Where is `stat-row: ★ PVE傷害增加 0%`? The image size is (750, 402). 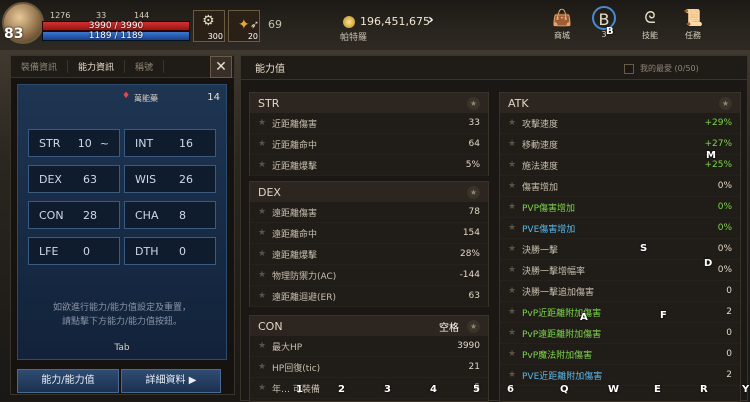
stat-row: ★ PVE傷害增加 0% is located at coordinates (620, 228).